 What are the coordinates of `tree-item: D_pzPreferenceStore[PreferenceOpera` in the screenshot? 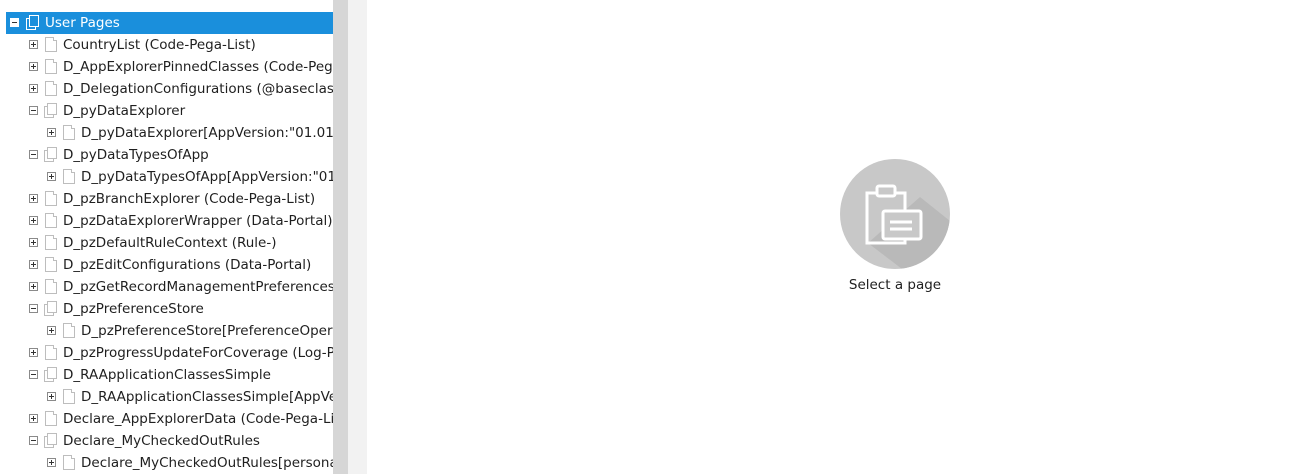 It's located at (166, 331).